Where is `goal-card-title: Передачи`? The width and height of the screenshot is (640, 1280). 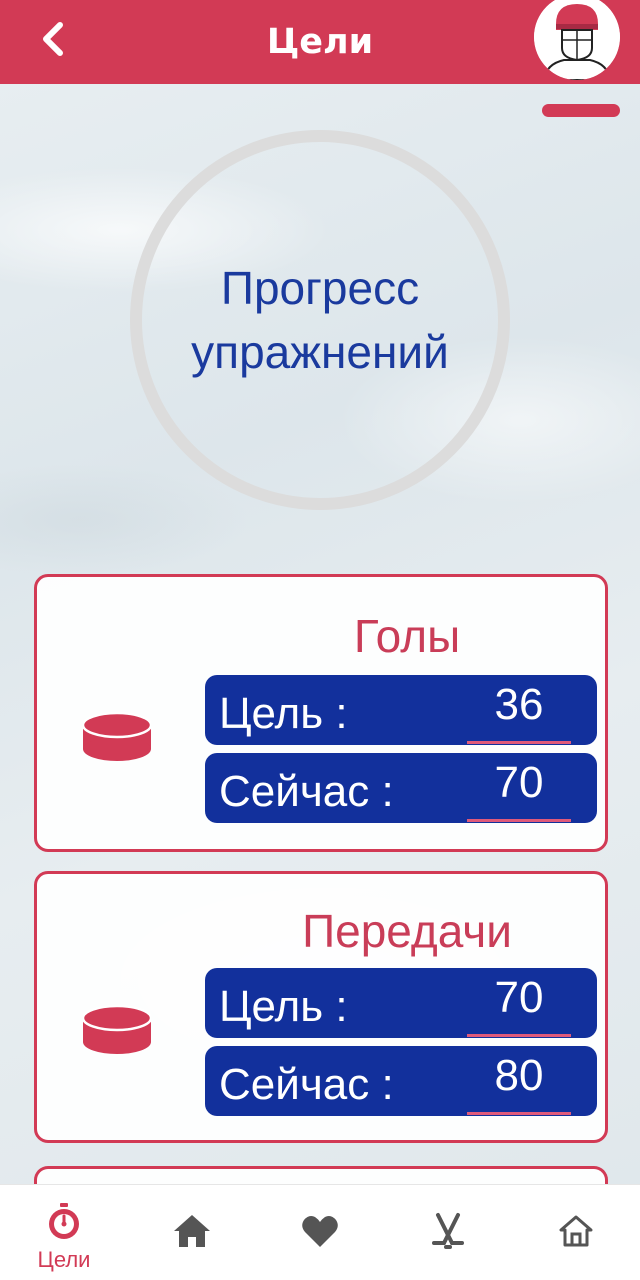
goal-card-title: Передачи is located at coordinates (407, 931).